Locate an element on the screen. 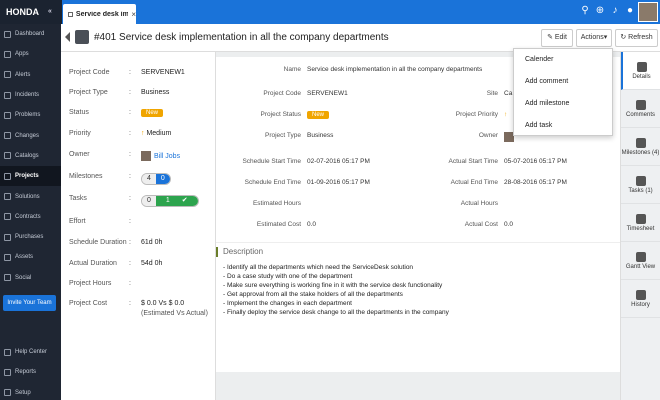 The image size is (660, 400). refresh-button: ↻ Refresh is located at coordinates (636, 38).